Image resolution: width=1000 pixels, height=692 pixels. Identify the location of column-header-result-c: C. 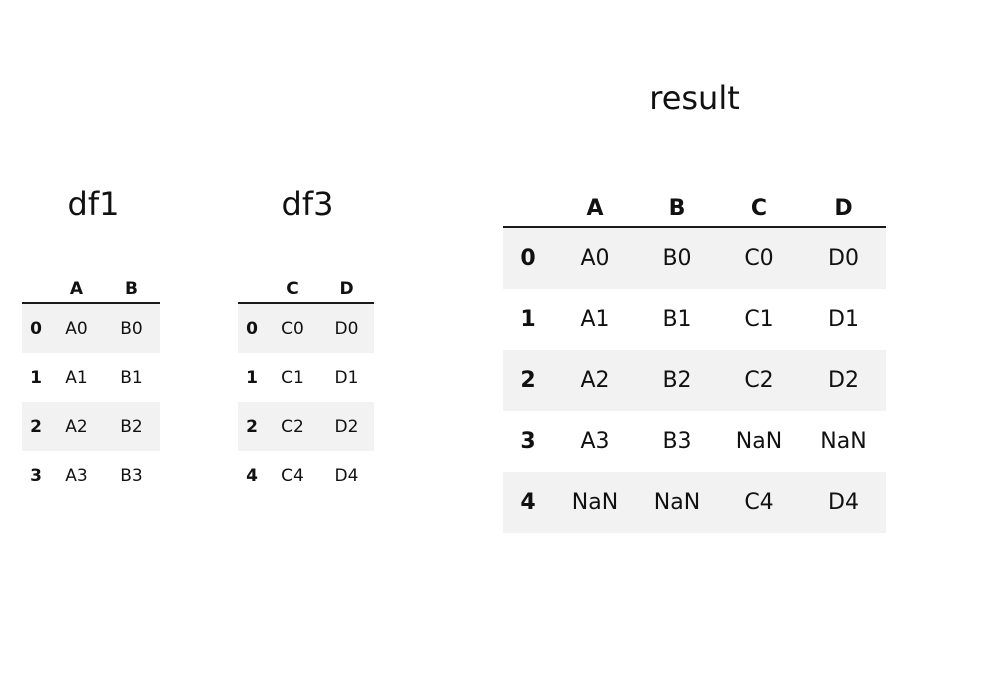
(759, 204).